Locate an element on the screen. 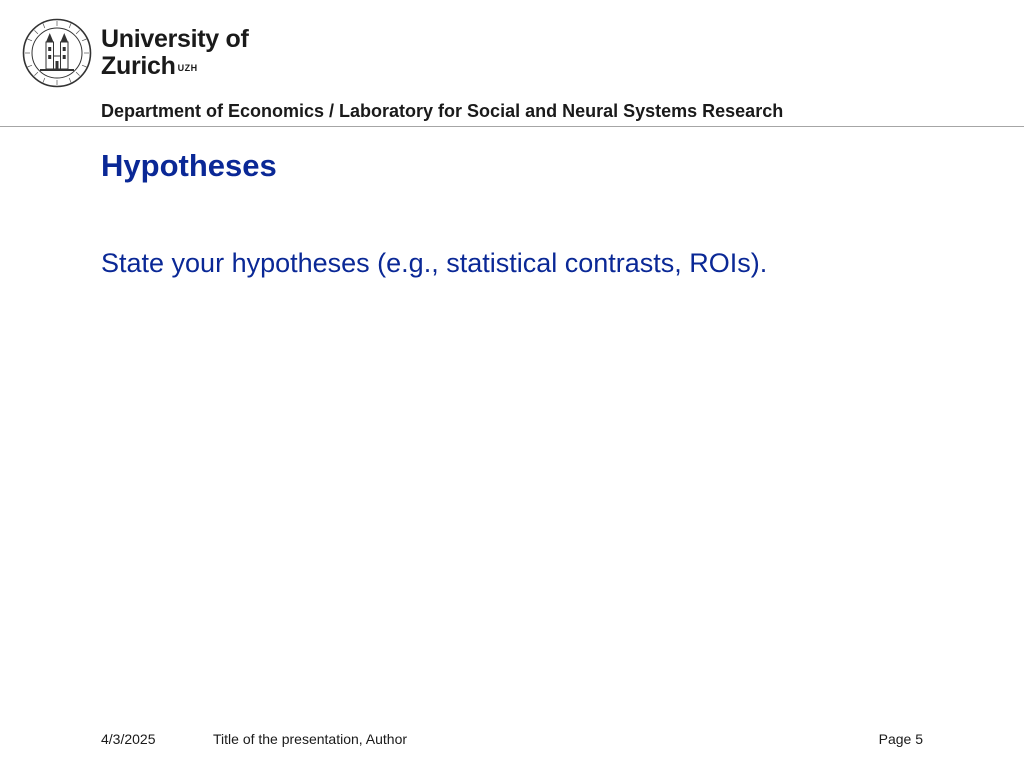 This screenshot has height=768, width=1024. wordmark-zurich: Zurich is located at coordinates (138, 66).